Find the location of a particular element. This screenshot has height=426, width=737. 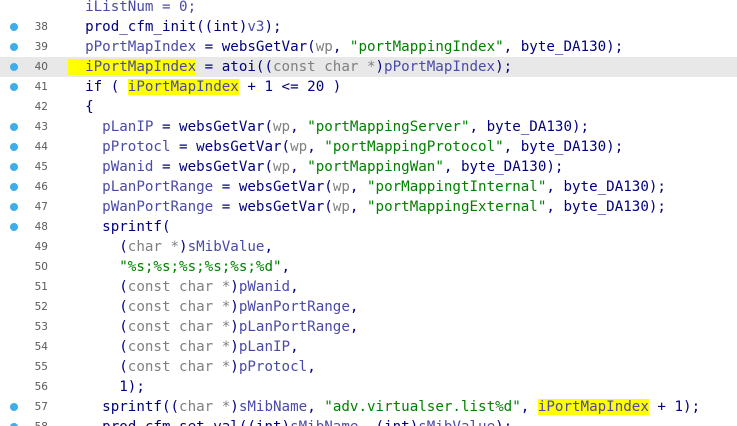

identifier: iListNum = 0; is located at coordinates (132, 7).